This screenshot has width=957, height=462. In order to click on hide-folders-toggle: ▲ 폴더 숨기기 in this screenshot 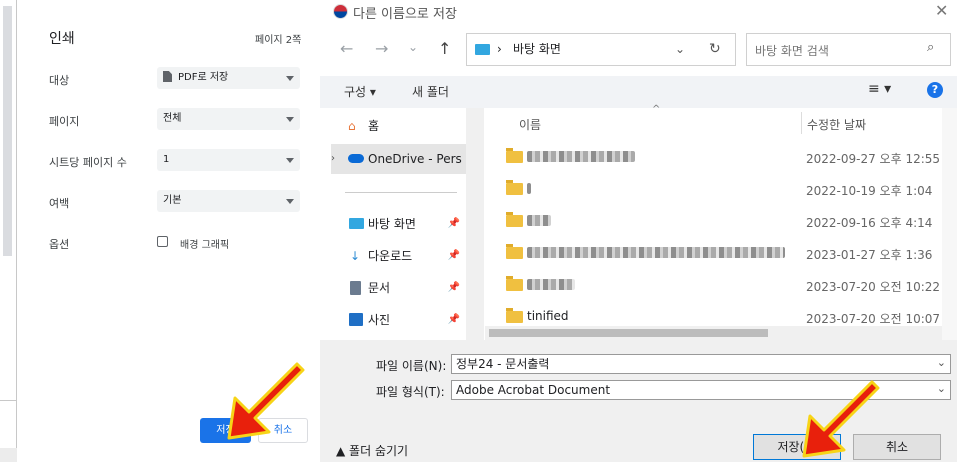, I will do `click(372, 450)`.